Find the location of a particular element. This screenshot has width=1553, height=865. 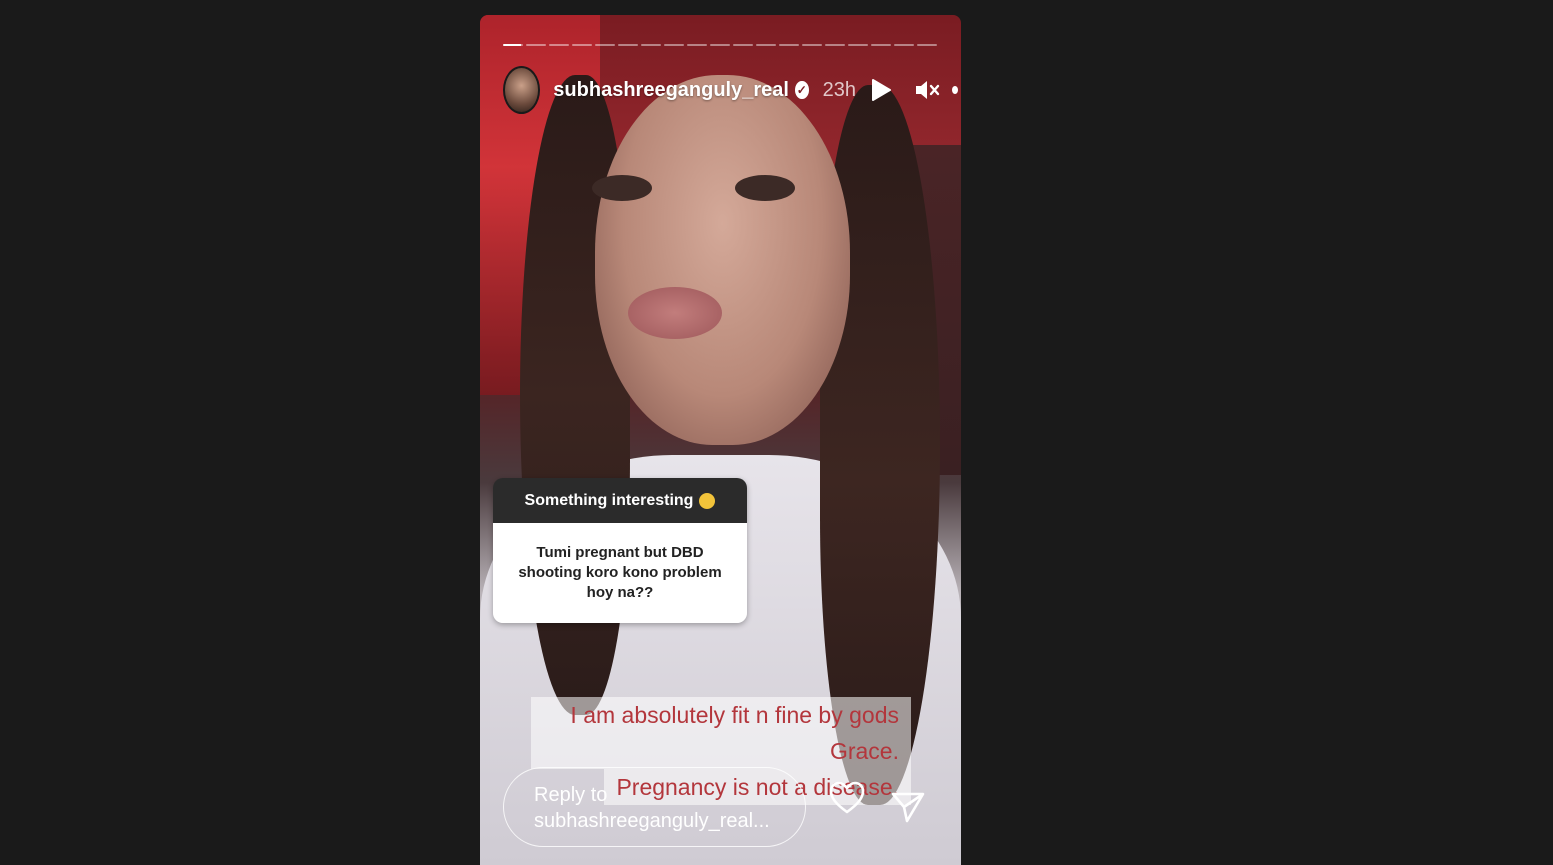

question-title-text: Something interesting is located at coordinates (609, 500).